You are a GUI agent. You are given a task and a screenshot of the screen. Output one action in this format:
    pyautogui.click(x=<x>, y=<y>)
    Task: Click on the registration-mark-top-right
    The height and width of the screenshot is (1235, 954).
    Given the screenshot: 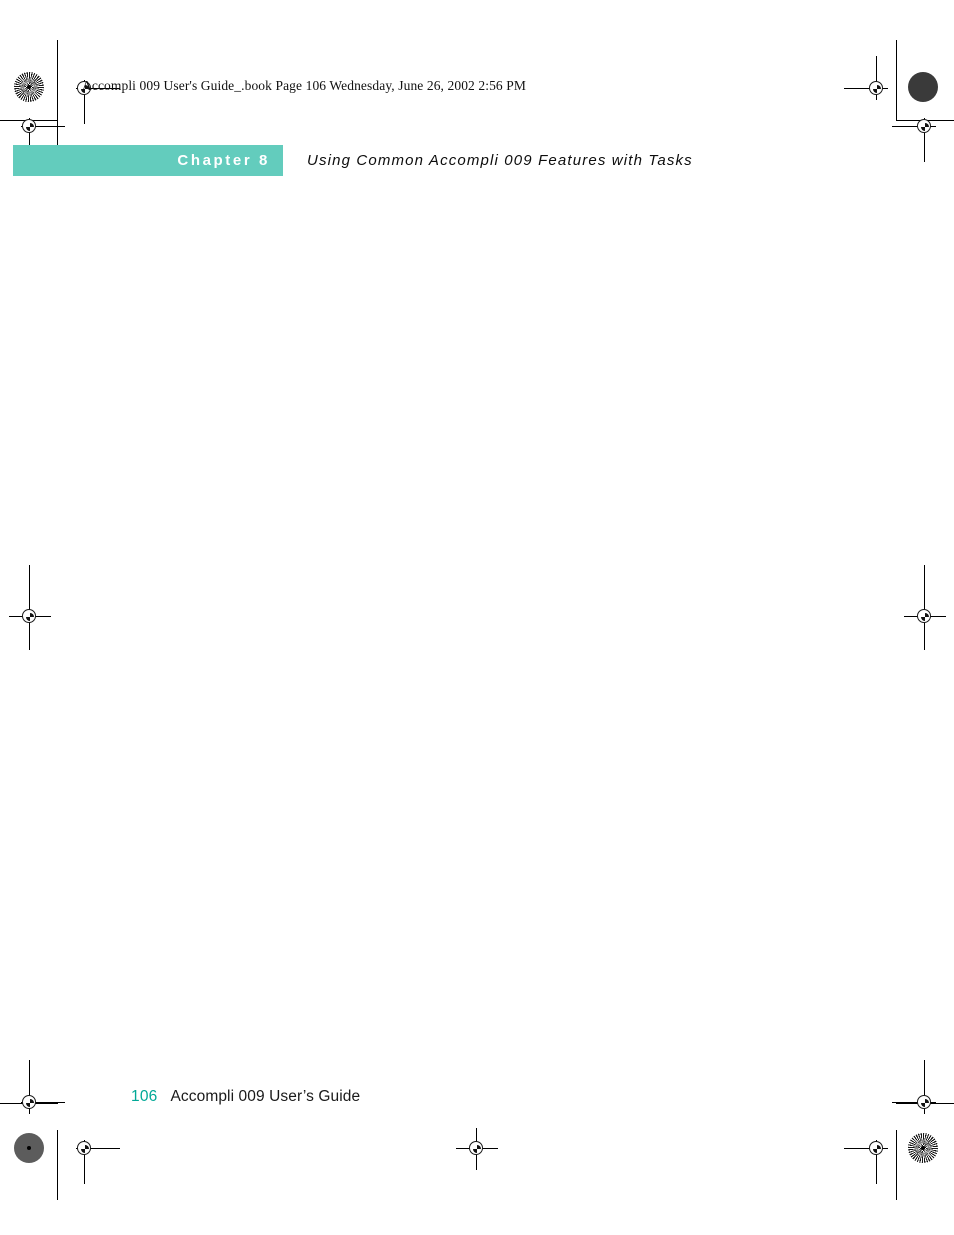 What is the action you would take?
    pyautogui.click(x=915, y=138)
    